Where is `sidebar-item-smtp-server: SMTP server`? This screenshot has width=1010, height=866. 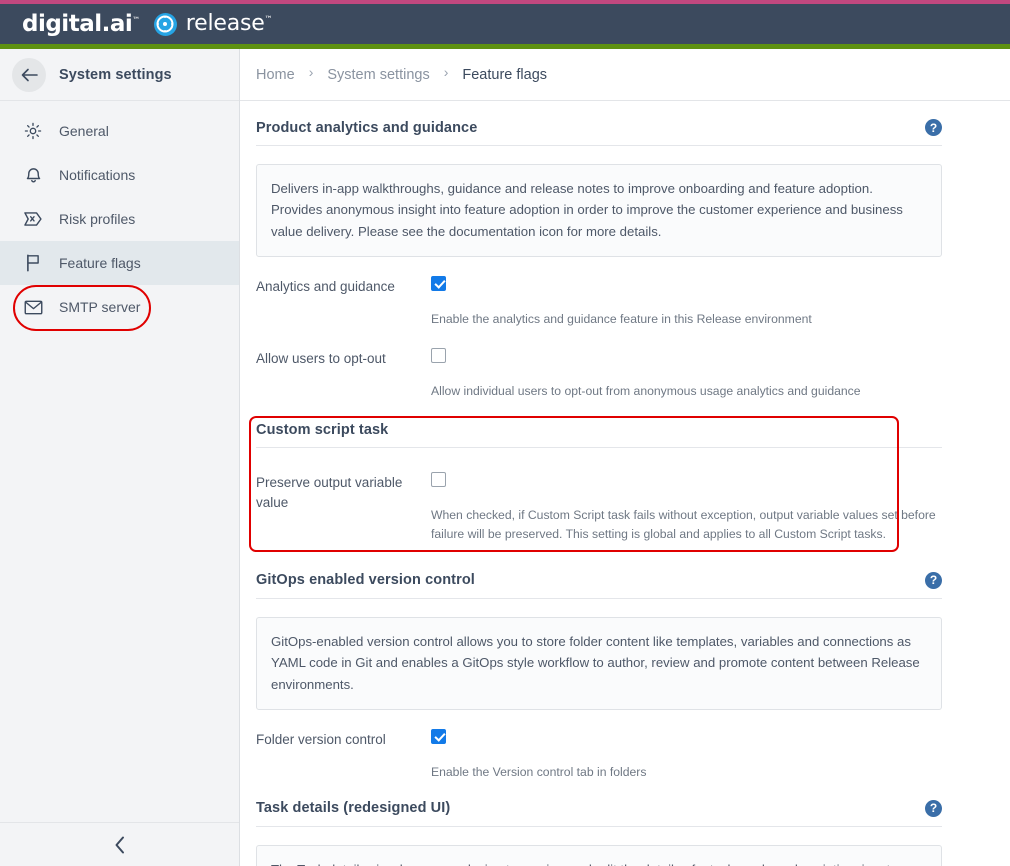 sidebar-item-smtp-server: SMTP server is located at coordinates (119, 307).